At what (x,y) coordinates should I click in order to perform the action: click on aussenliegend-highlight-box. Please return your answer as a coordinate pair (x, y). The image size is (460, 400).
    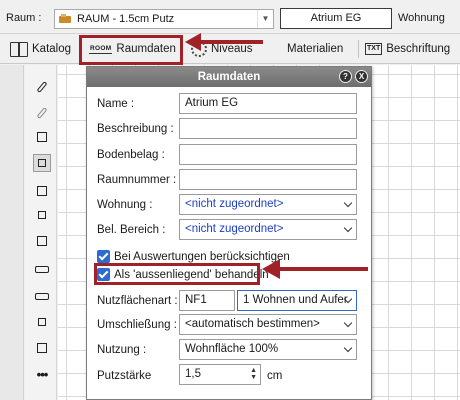
    Looking at the image, I should click on (177, 274).